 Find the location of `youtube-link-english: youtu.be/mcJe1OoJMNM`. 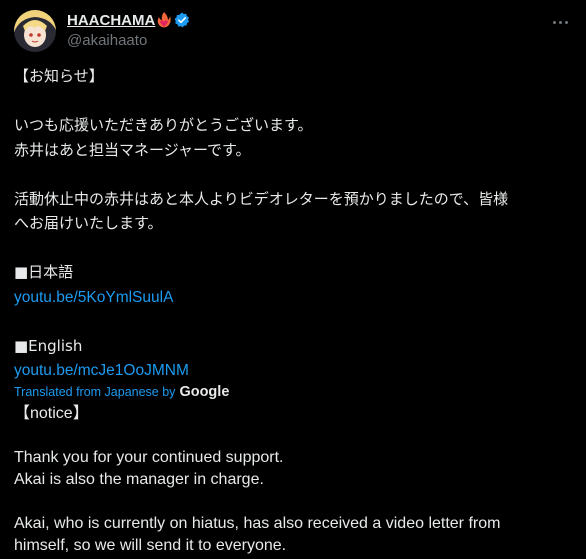

youtube-link-english: youtu.be/mcJe1OoJMNM is located at coordinates (101, 370).